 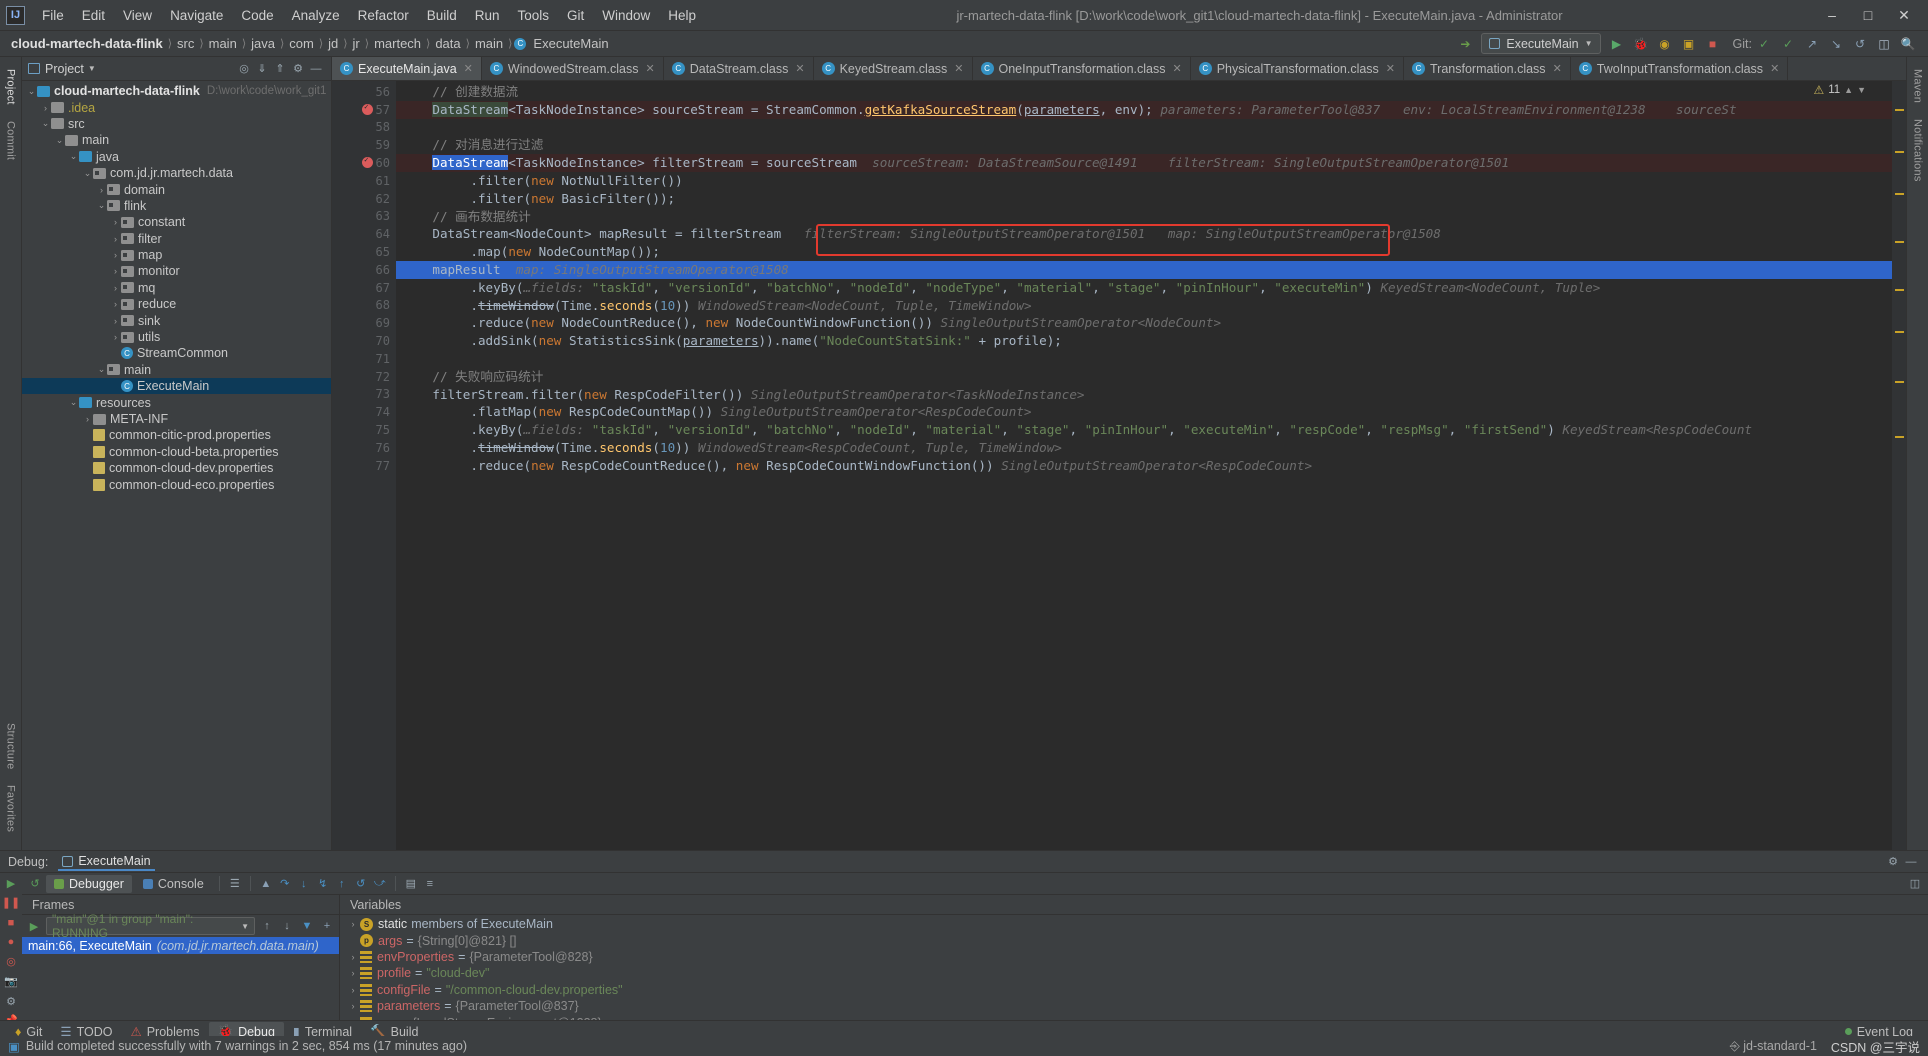 What do you see at coordinates (447, 43) in the screenshot?
I see `breadcrumb-data: data` at bounding box center [447, 43].